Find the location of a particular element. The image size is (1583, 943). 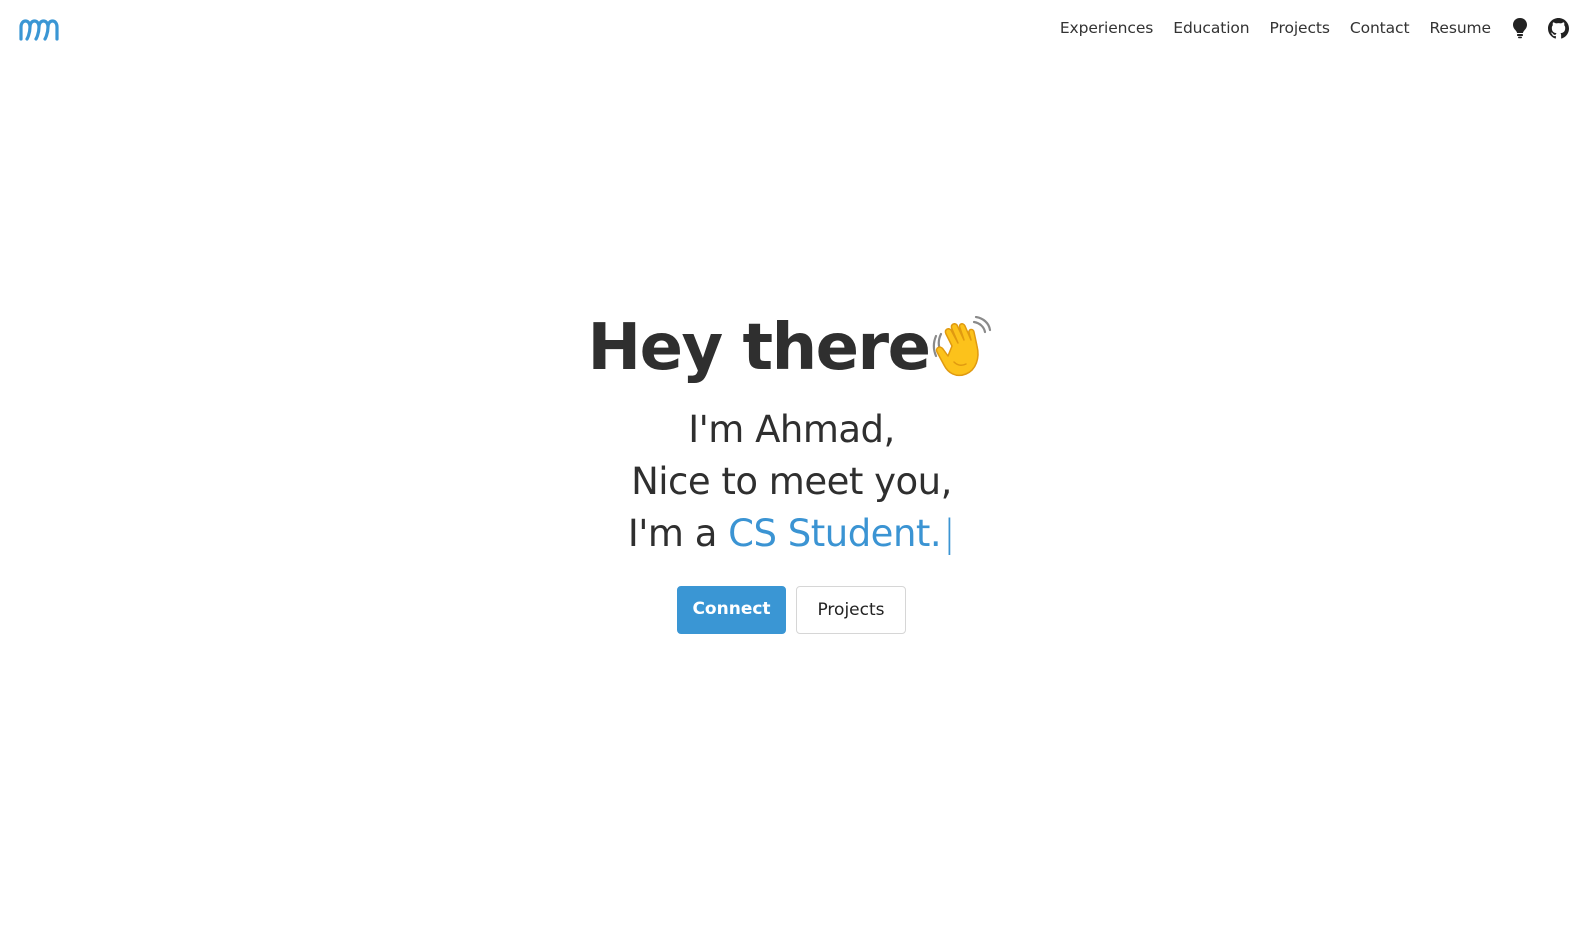

typing-cursor: | is located at coordinates (949, 533).